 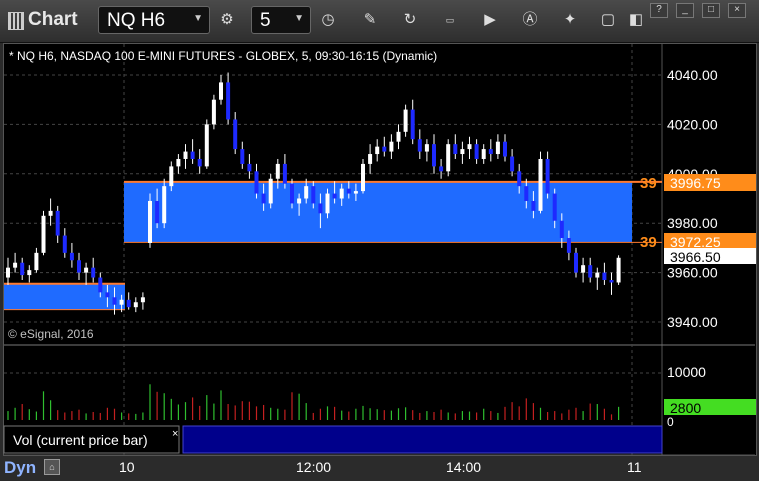 I want to click on upper-zone-price: 3996.75, so click(x=695, y=183).